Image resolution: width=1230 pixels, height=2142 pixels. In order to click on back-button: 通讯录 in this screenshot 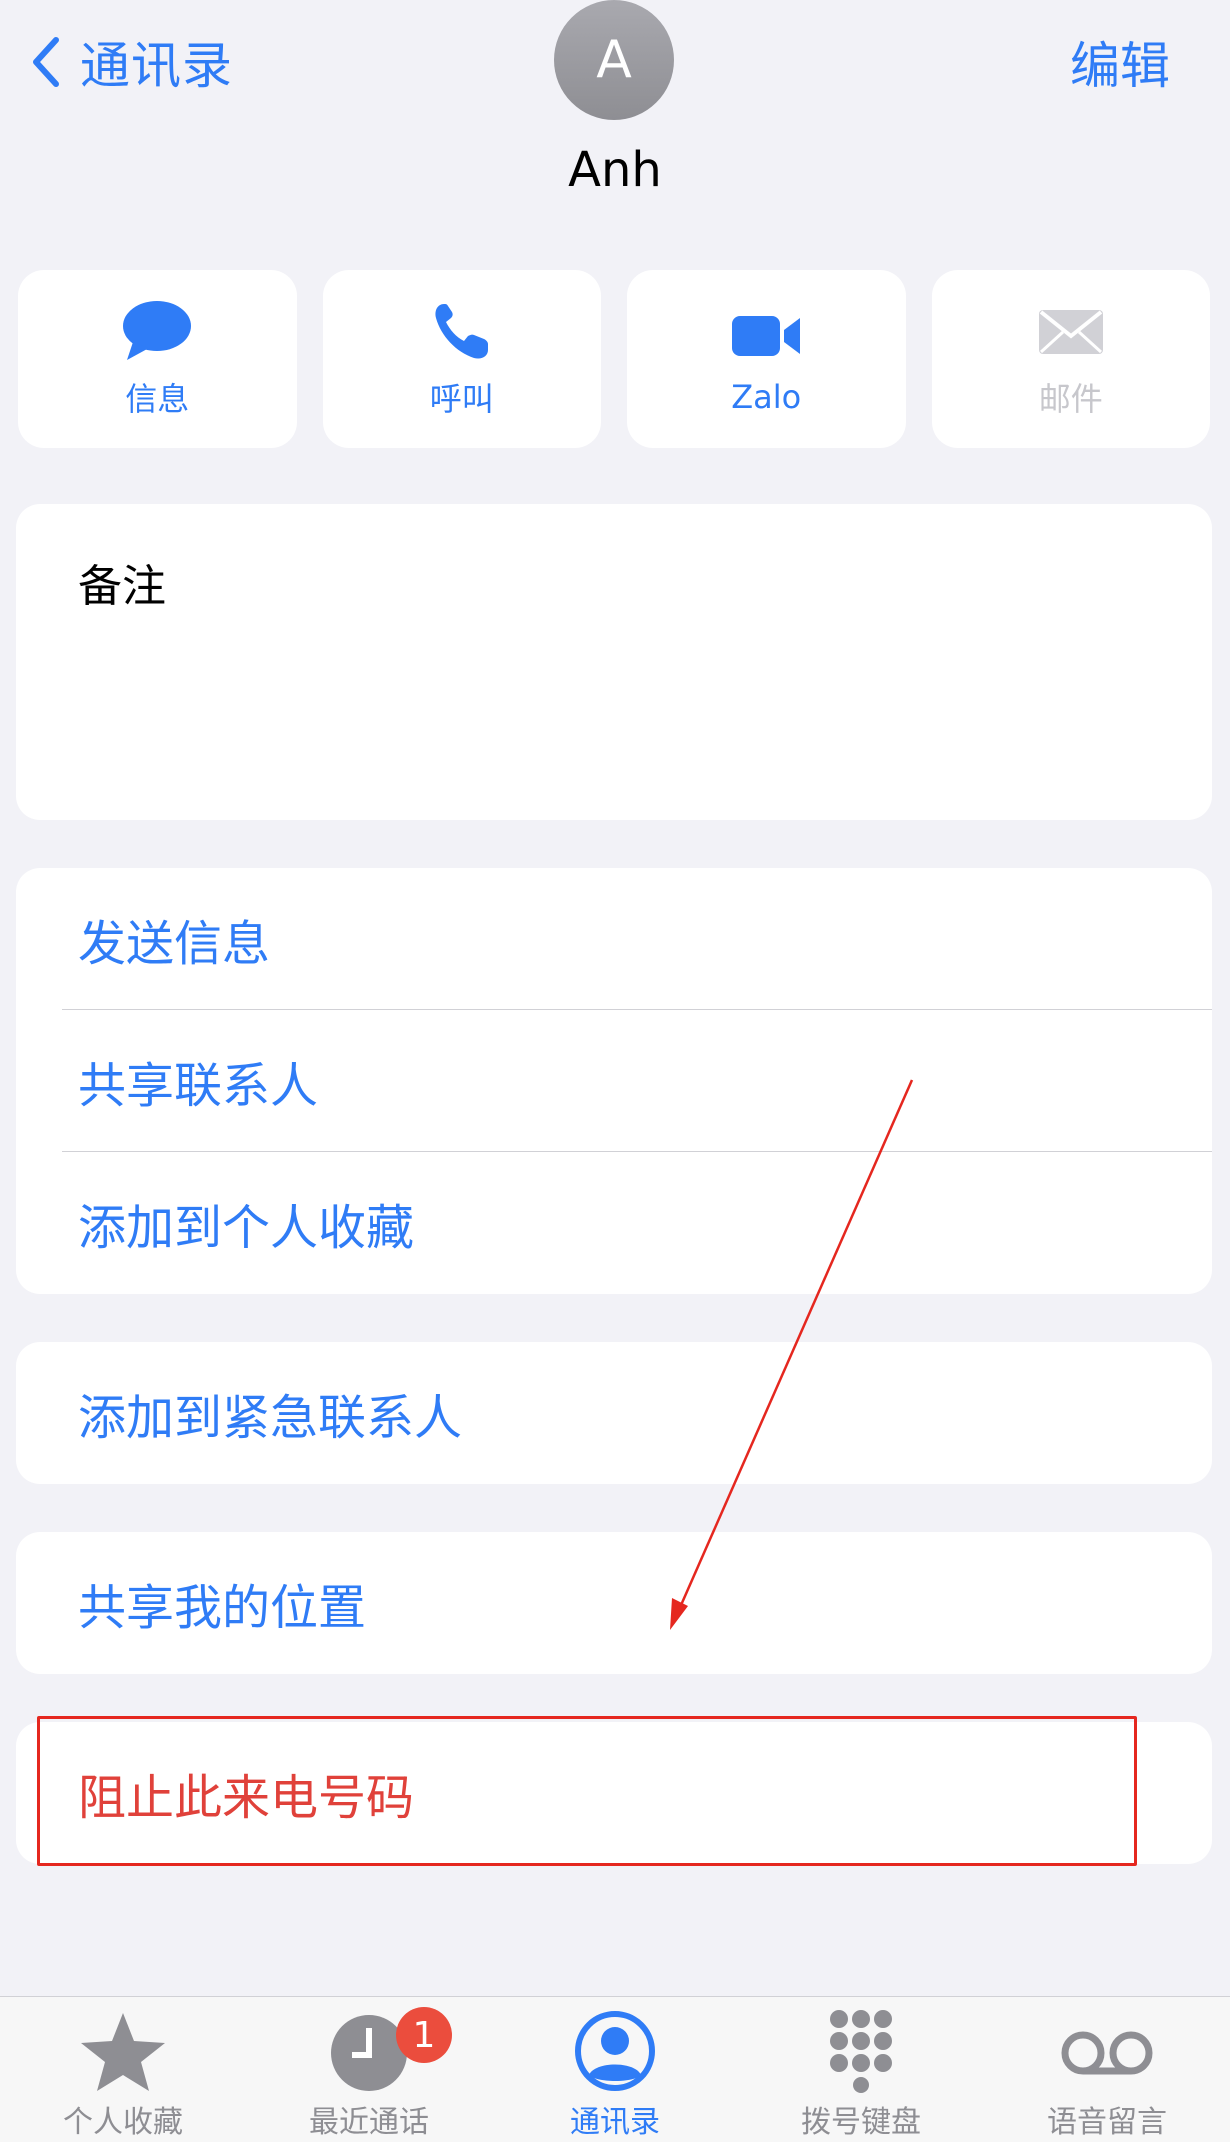, I will do `click(130, 62)`.